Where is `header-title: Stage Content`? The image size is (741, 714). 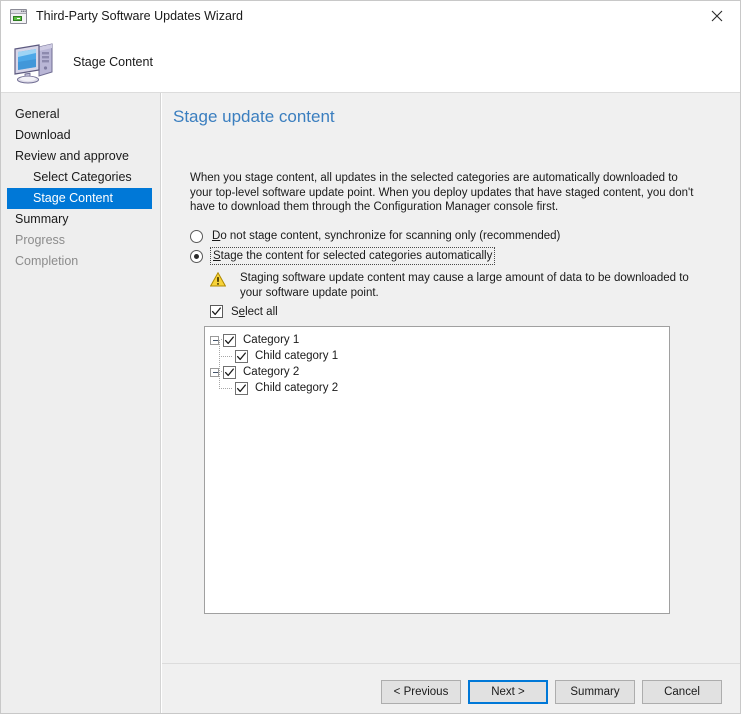
header-title: Stage Content is located at coordinates (113, 61).